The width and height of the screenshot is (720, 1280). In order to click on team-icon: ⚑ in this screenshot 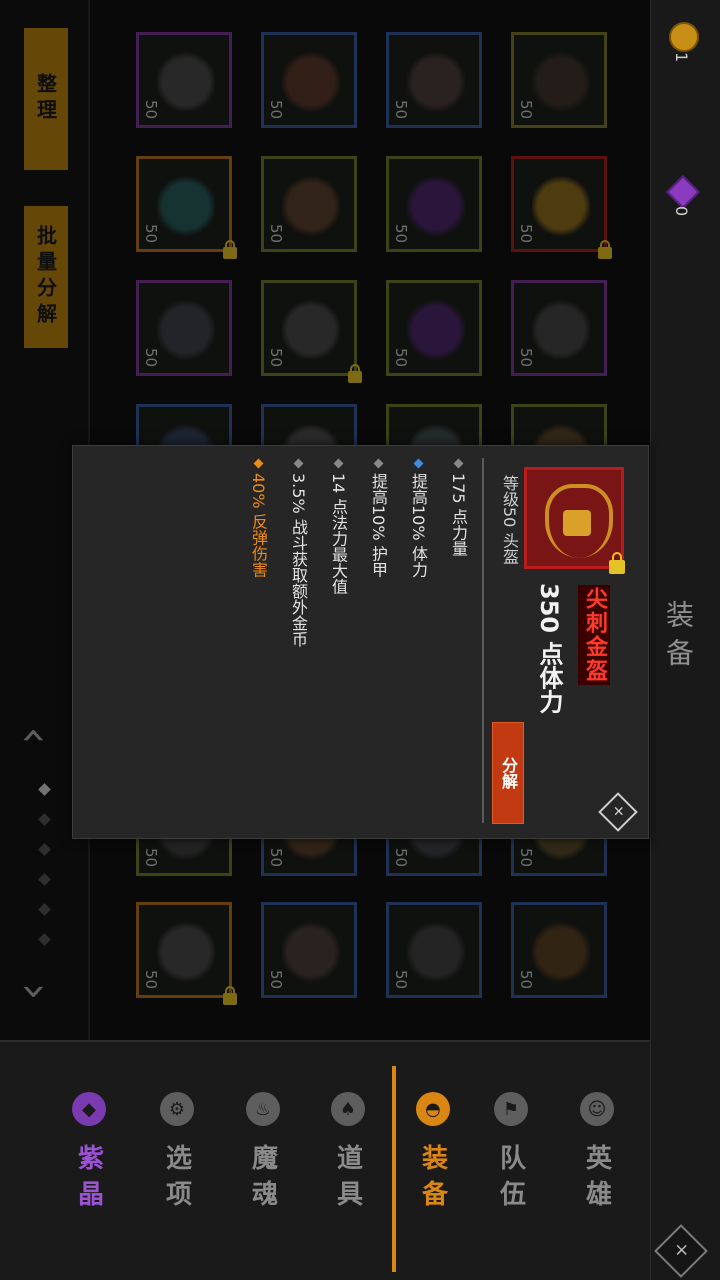, I will do `click(511, 1109)`.